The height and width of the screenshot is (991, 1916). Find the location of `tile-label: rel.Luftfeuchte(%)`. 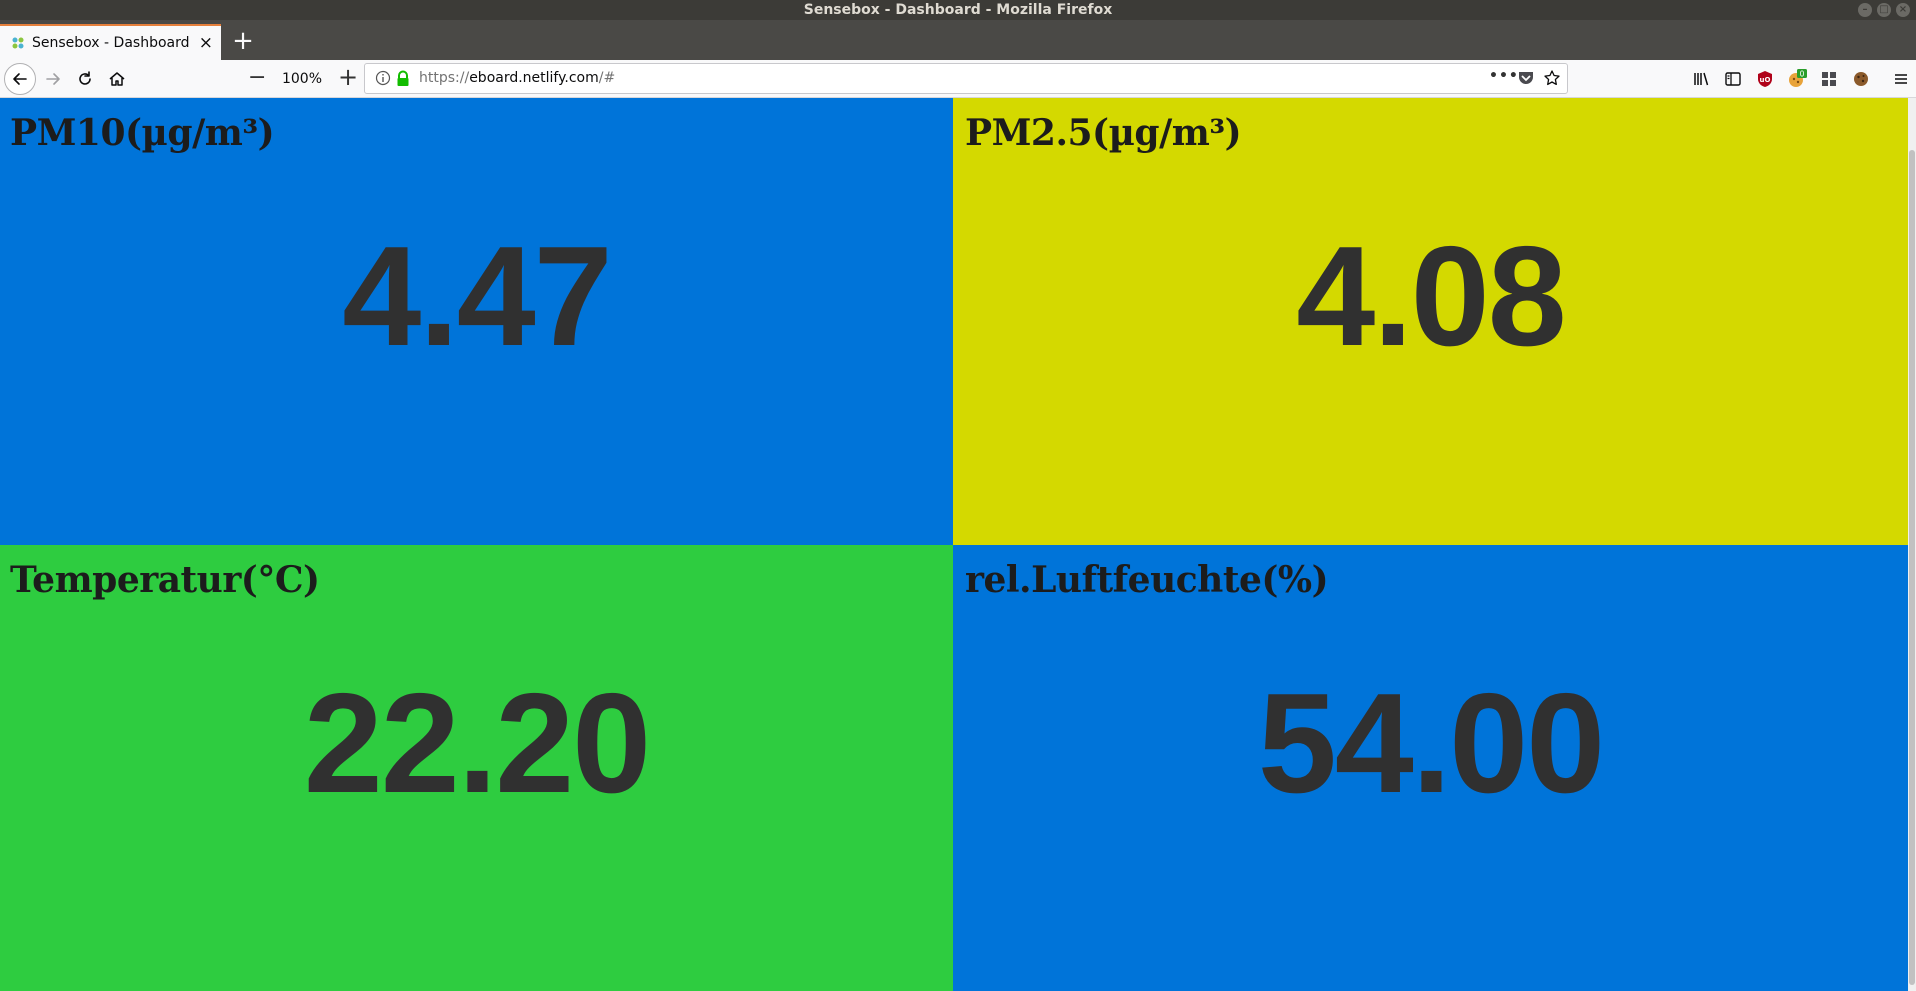

tile-label: rel.Luftfeuchte(%) is located at coordinates (1147, 580).